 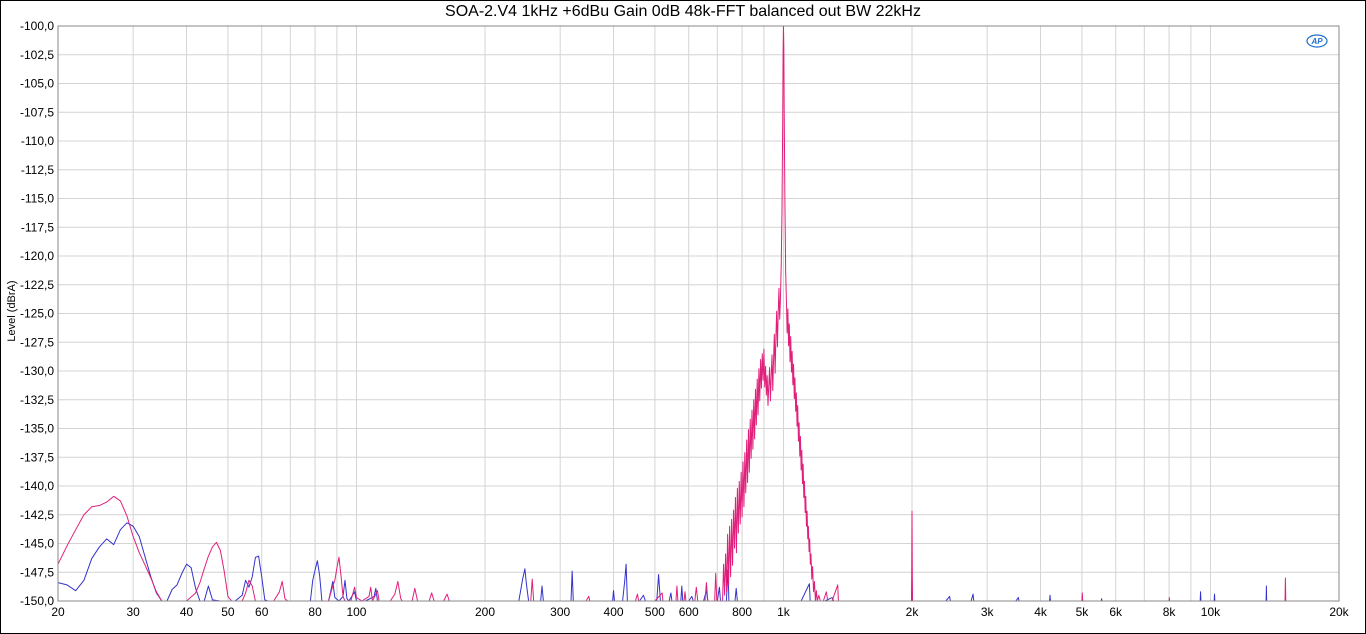 What do you see at coordinates (560, 612) in the screenshot?
I see `x-tick-label: 300` at bounding box center [560, 612].